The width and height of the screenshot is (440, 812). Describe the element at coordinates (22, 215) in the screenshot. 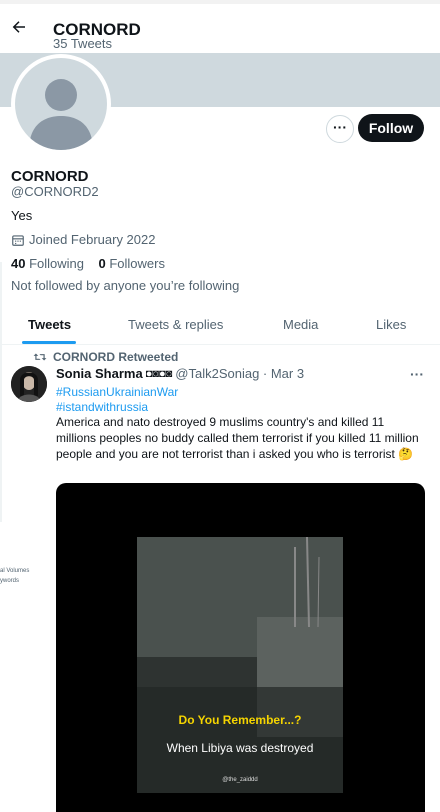

I see `profile-bio: Yes` at that location.